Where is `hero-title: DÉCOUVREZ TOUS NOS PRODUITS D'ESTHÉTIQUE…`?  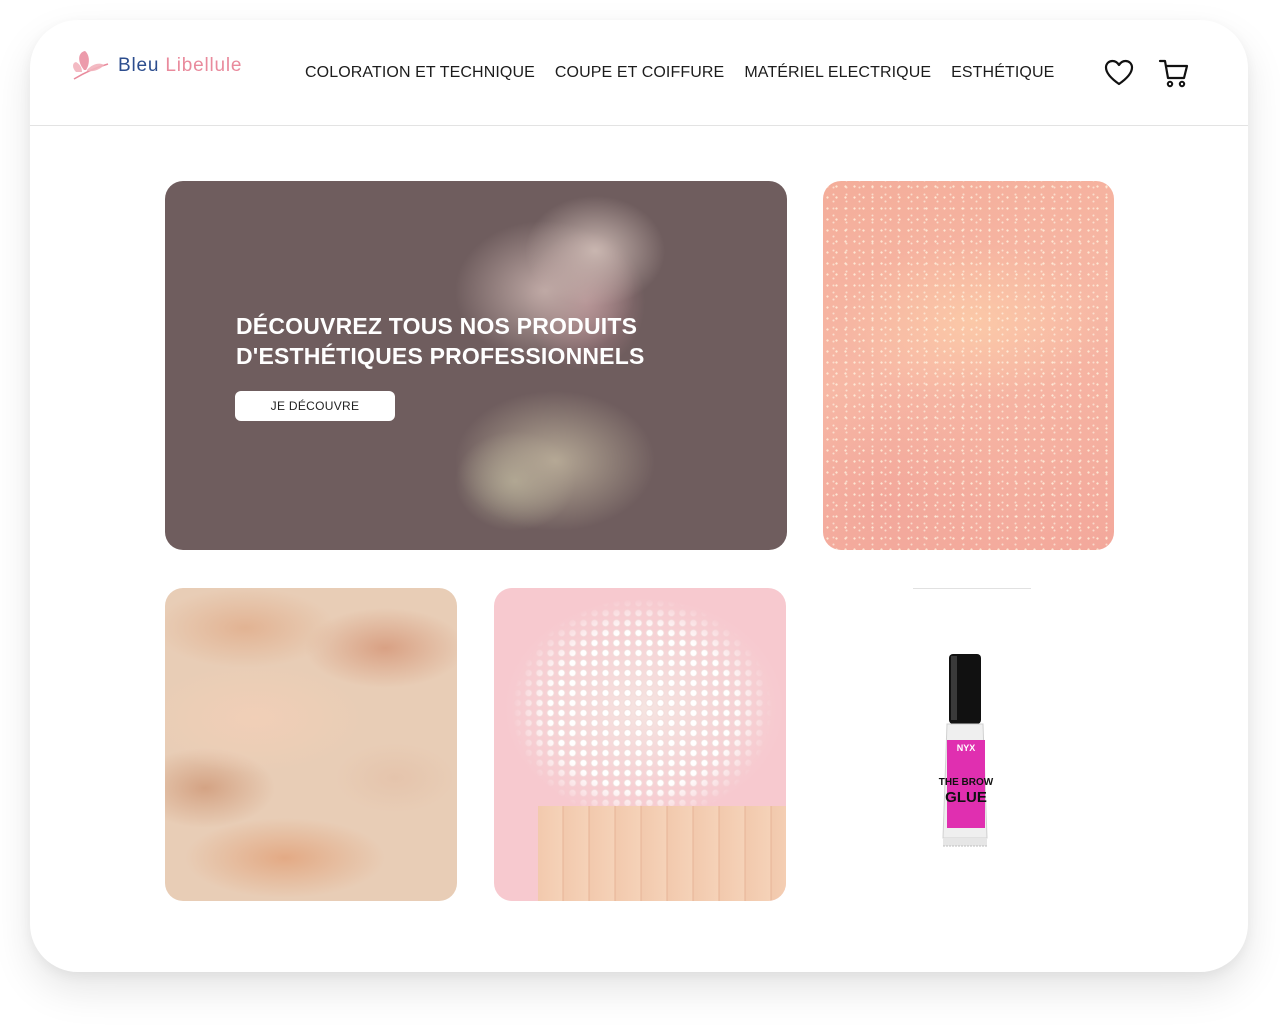
hero-title: DÉCOUVREZ TOUS NOS PRODUITS D'ESTHÉTIQUE… is located at coordinates (440, 341).